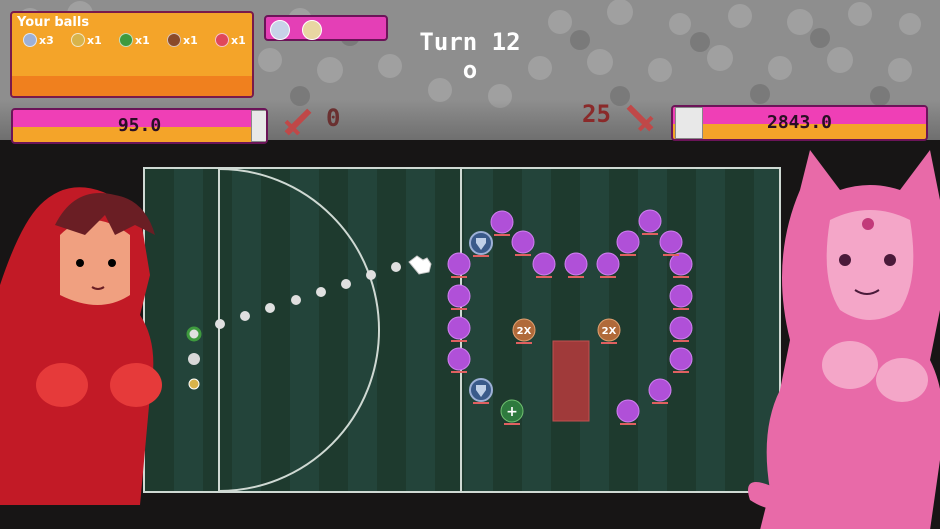 Image resolution: width=940 pixels, height=529 pixels. I want to click on player-character-portrait, so click(81, 346).